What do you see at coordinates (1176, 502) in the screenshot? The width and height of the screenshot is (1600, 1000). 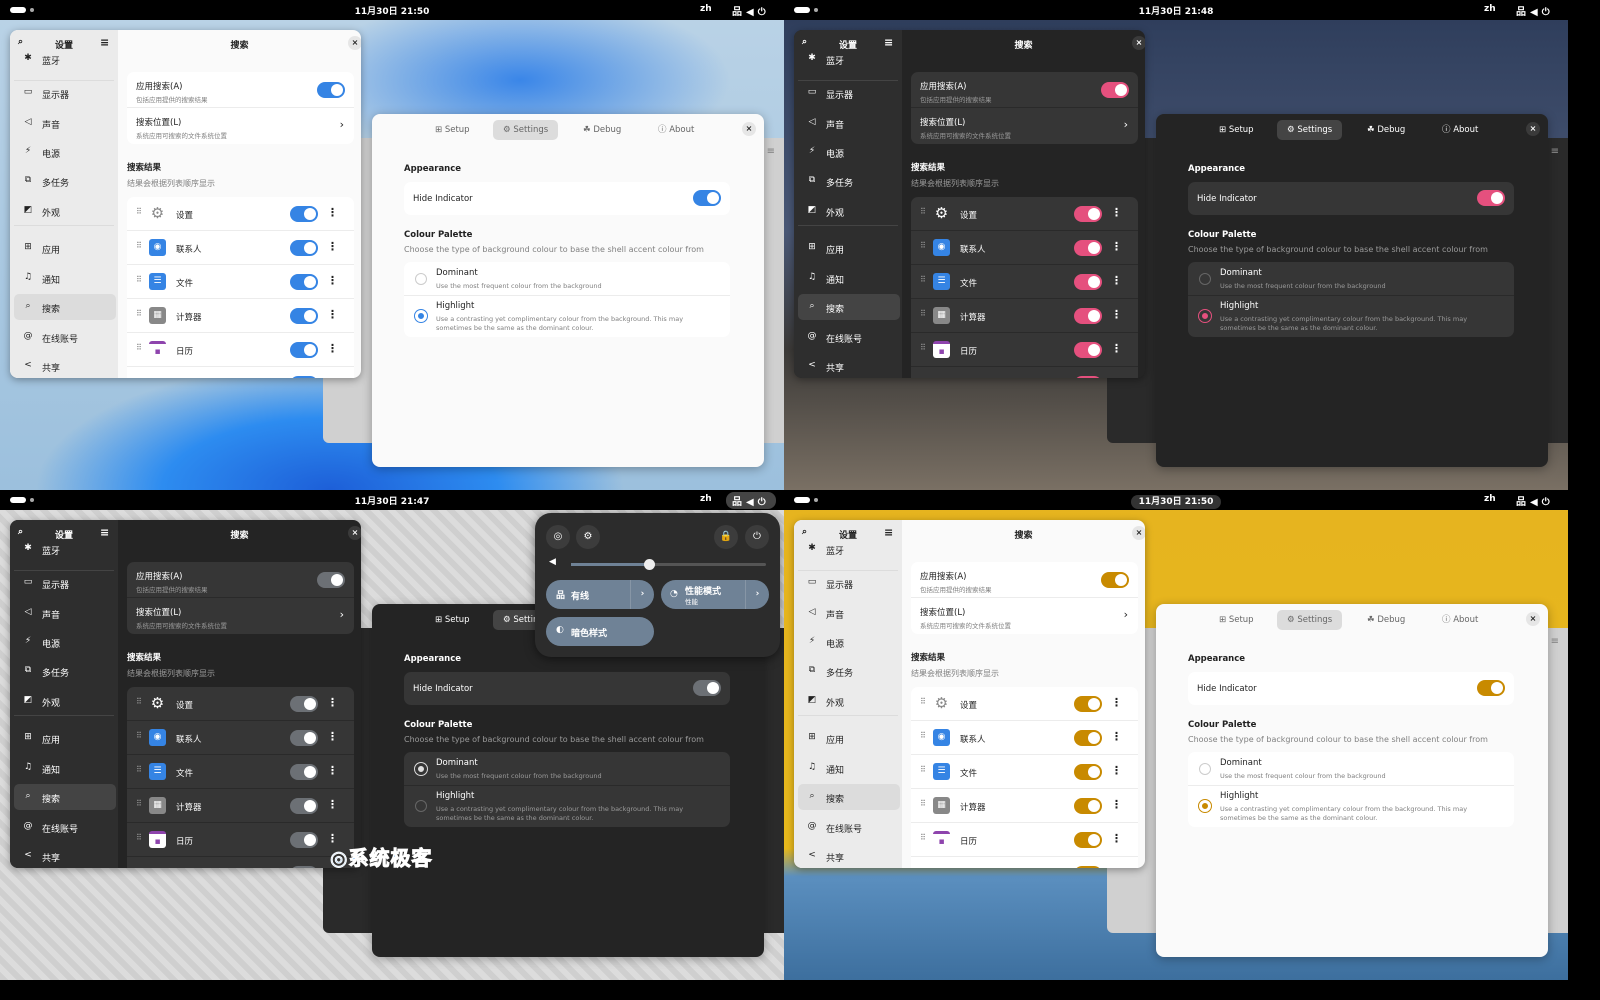 I see `clock: 11月30日 21:50` at bounding box center [1176, 502].